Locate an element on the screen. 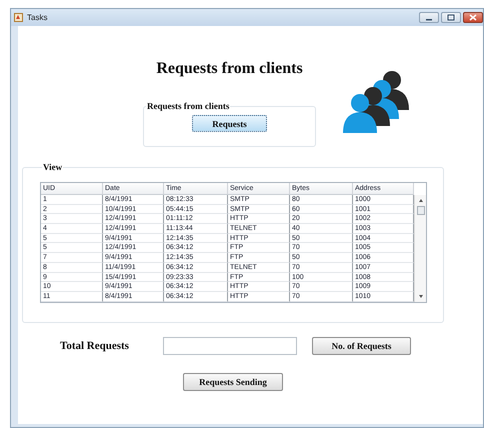 Image resolution: width=484 pixels, height=428 pixels. requests-button: Requests is located at coordinates (229, 123).